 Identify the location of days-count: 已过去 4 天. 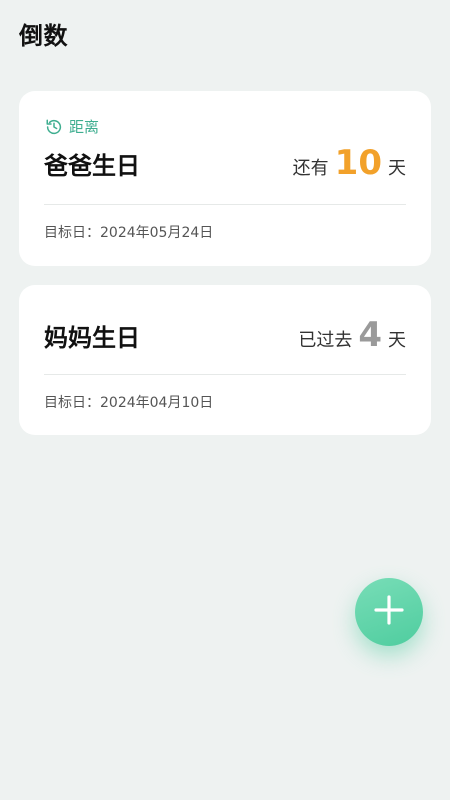
(352, 335).